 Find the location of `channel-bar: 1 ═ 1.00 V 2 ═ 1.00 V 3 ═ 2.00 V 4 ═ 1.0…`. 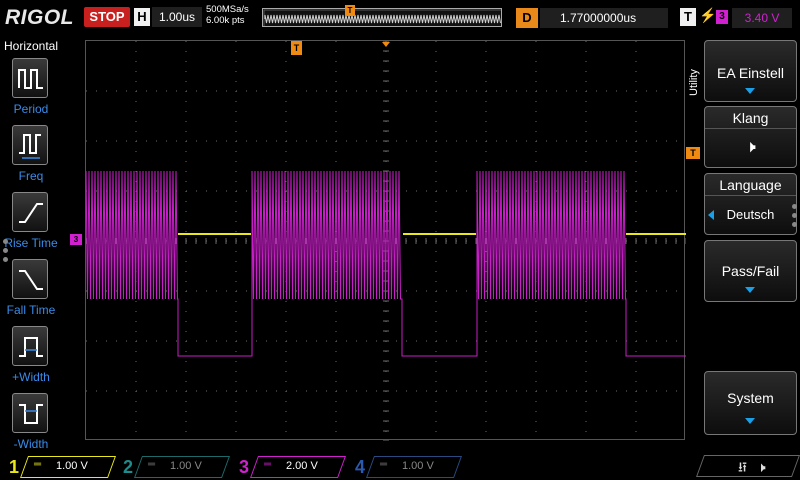

channel-bar: 1 ═ 1.00 V 2 ═ 1.00 V 3 ═ 2.00 V 4 ═ 1.0… is located at coordinates (400, 466).